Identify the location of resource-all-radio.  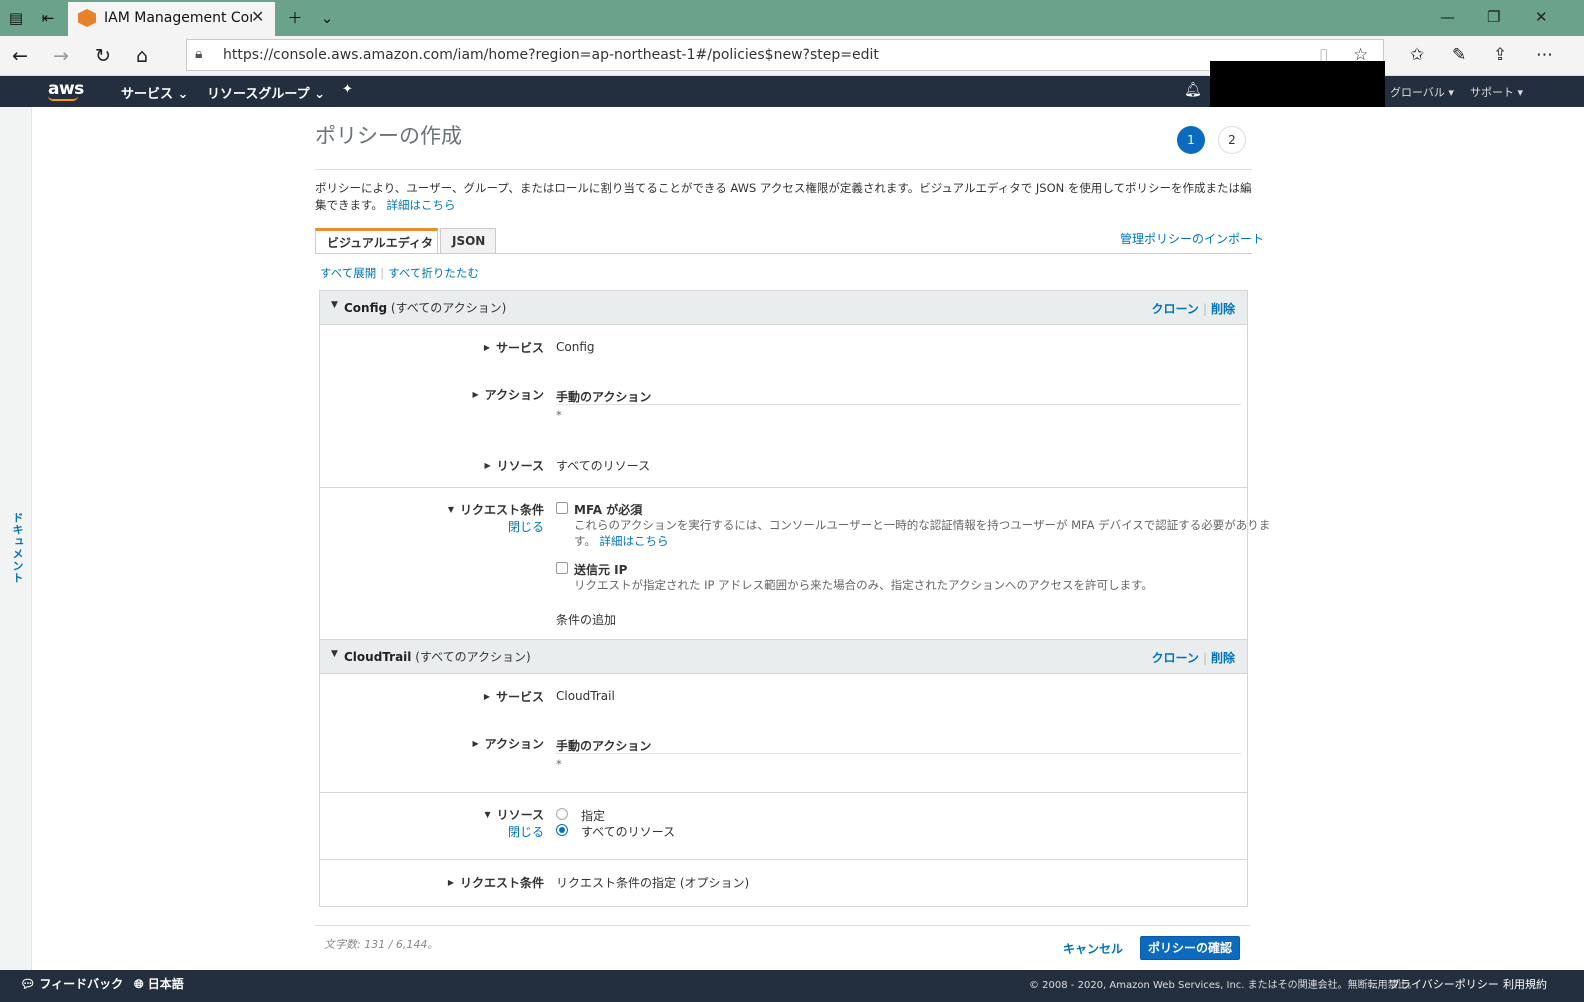
(562, 830).